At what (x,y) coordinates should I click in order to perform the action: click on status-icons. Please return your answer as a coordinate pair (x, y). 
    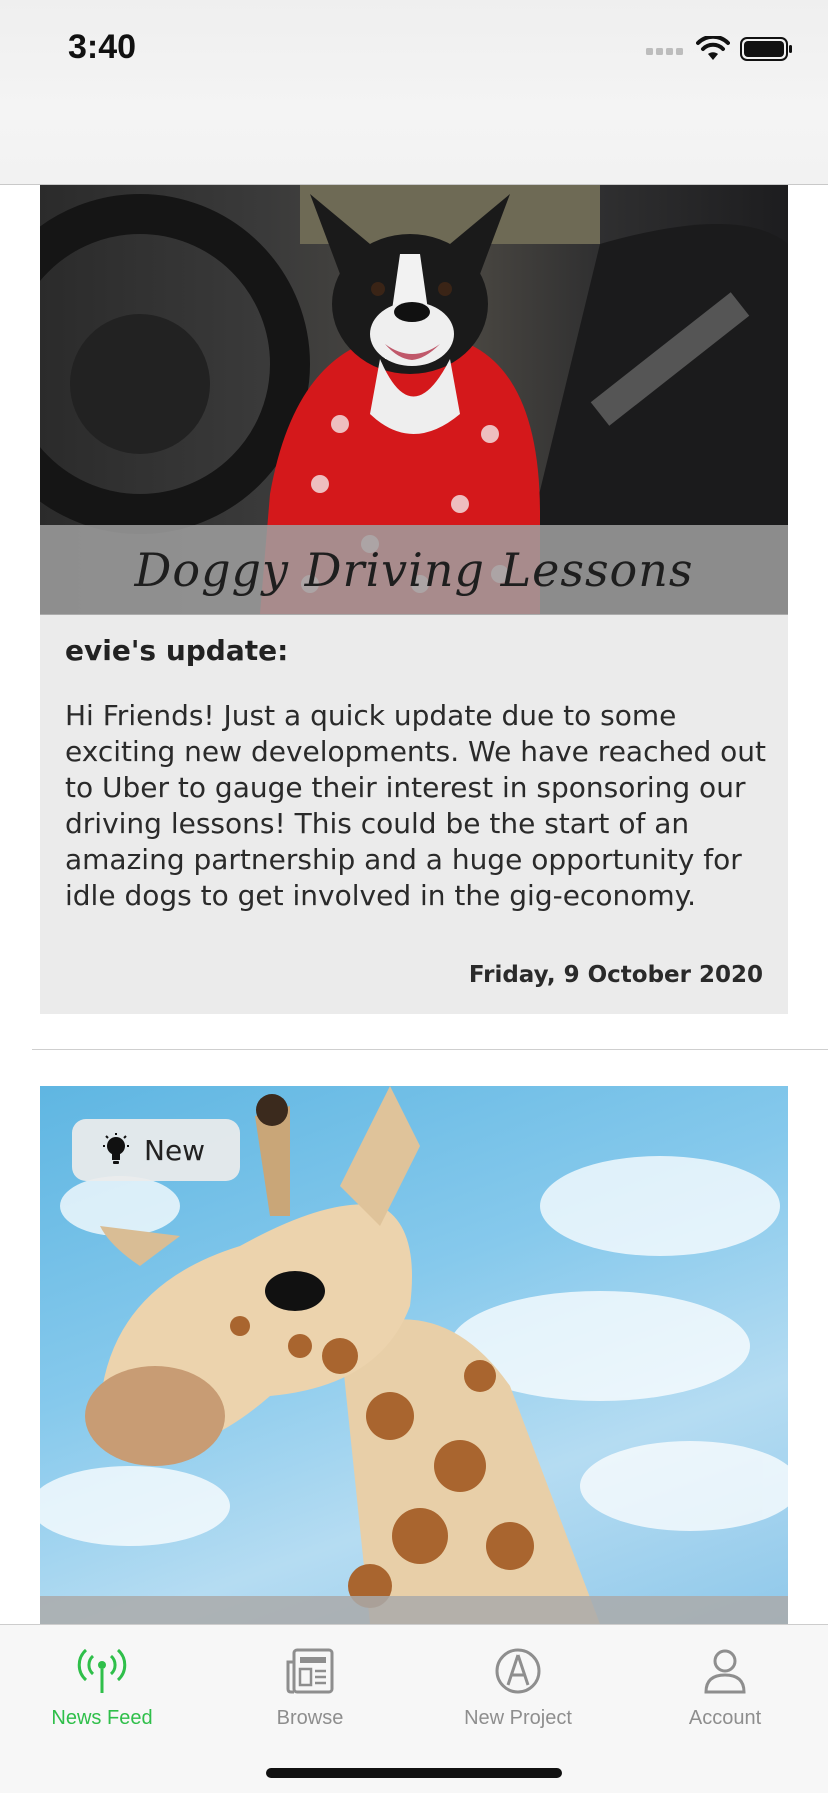
    Looking at the image, I should click on (720, 49).